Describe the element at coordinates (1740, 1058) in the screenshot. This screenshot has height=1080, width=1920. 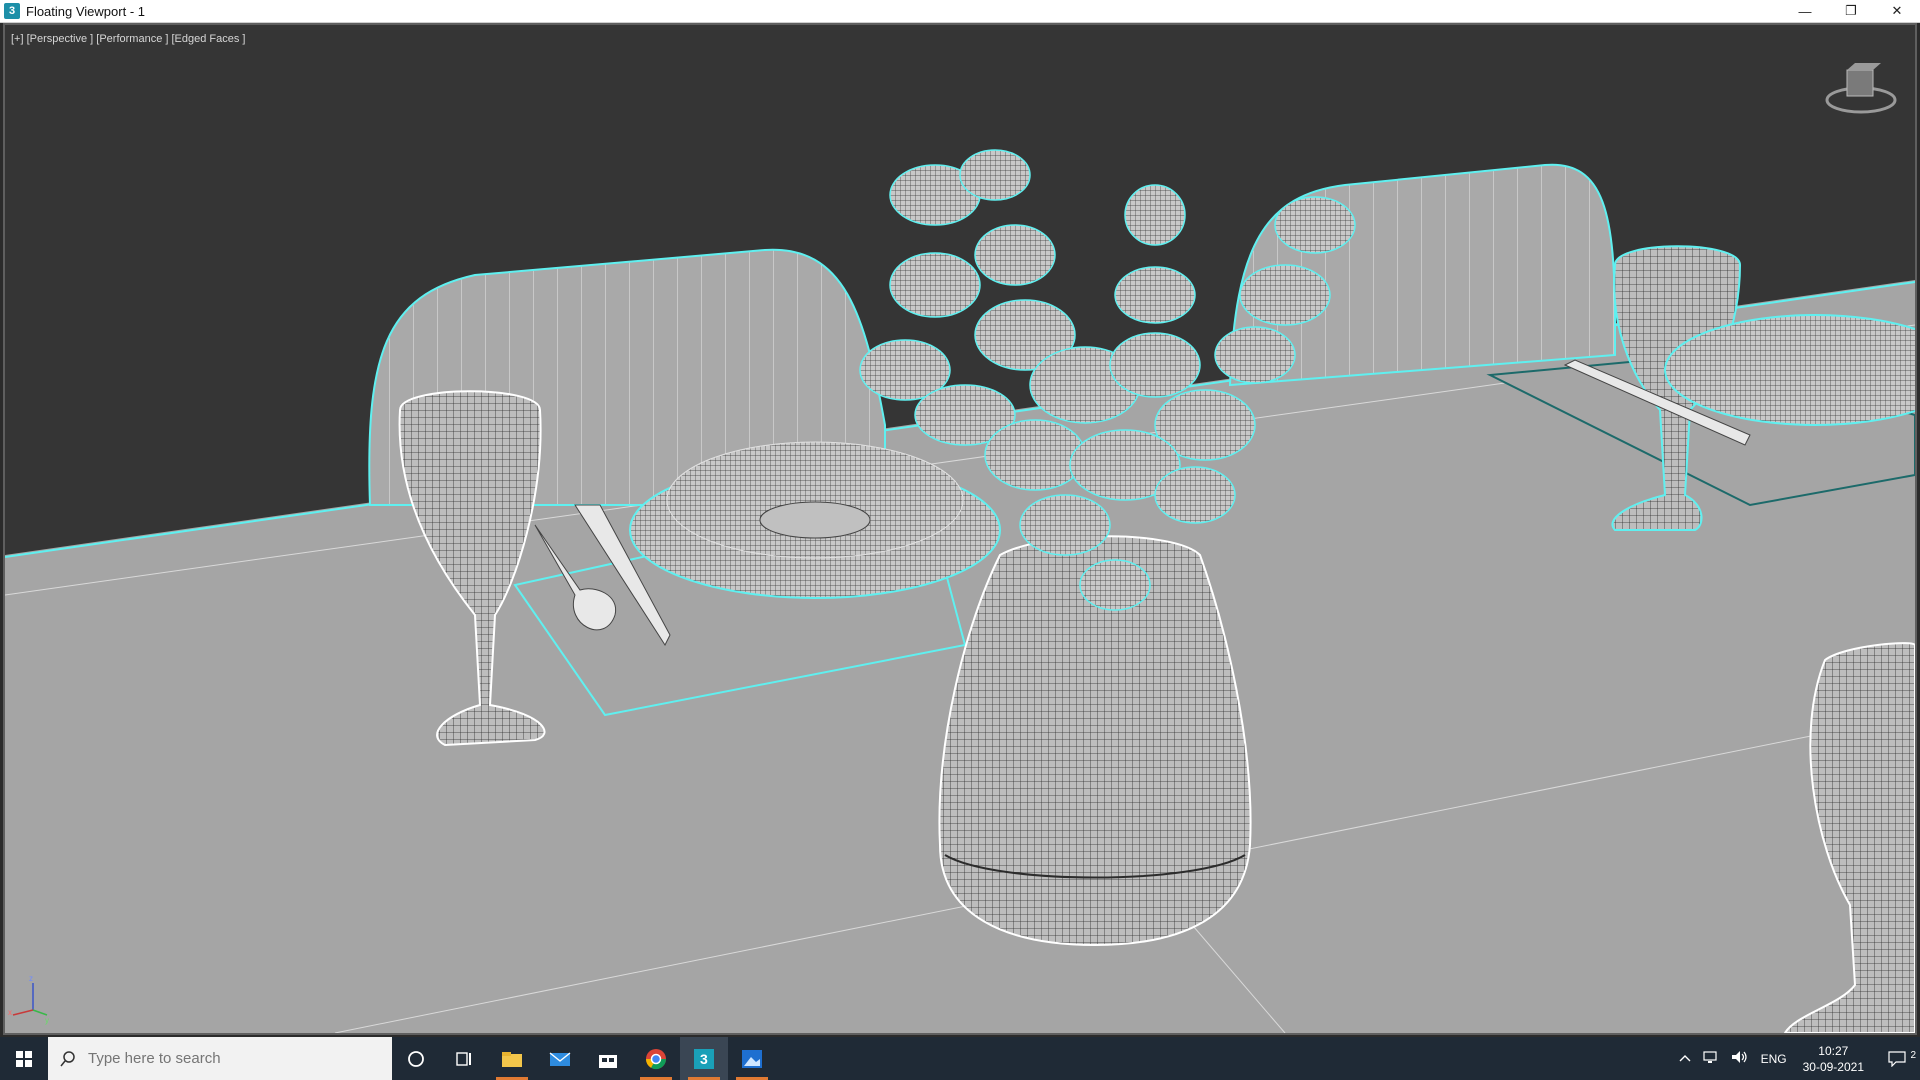
I see `volume-icon` at that location.